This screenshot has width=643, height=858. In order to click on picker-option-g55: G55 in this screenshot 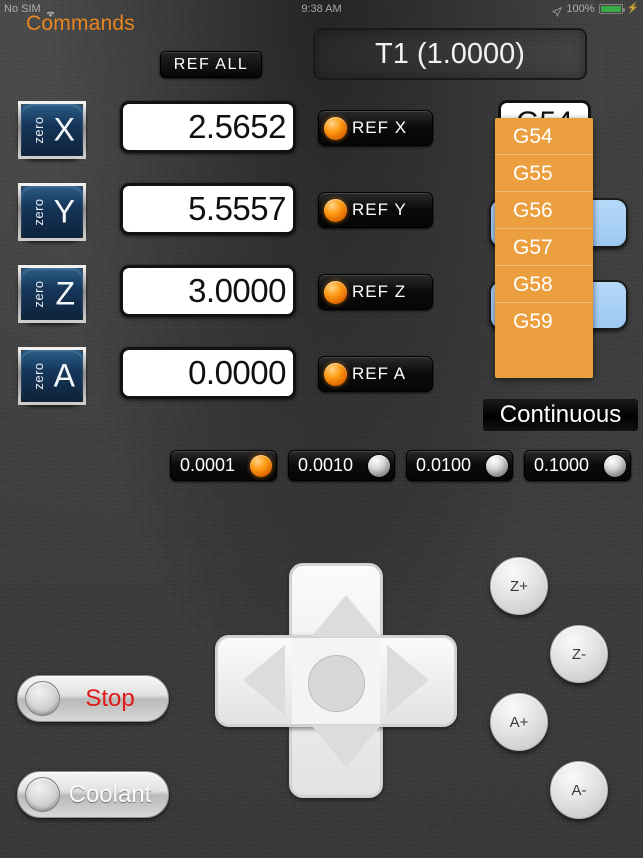, I will do `click(544, 173)`.